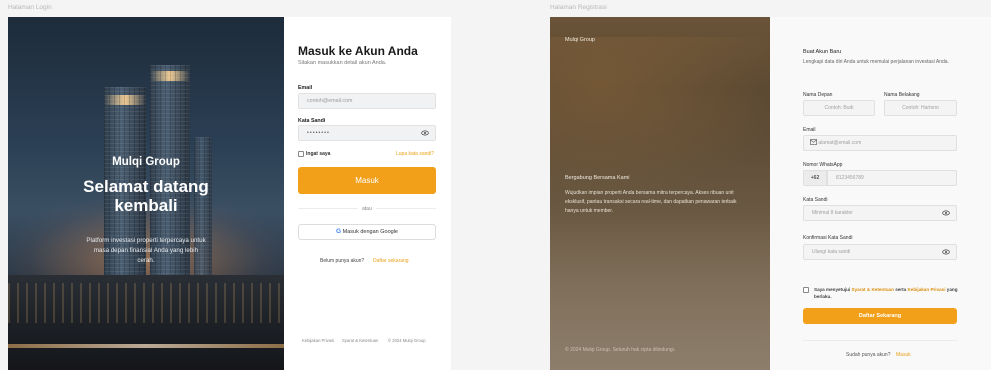 This screenshot has height=370, width=991. Describe the element at coordinates (301, 154) in the screenshot. I see `remember-checkbox` at that location.